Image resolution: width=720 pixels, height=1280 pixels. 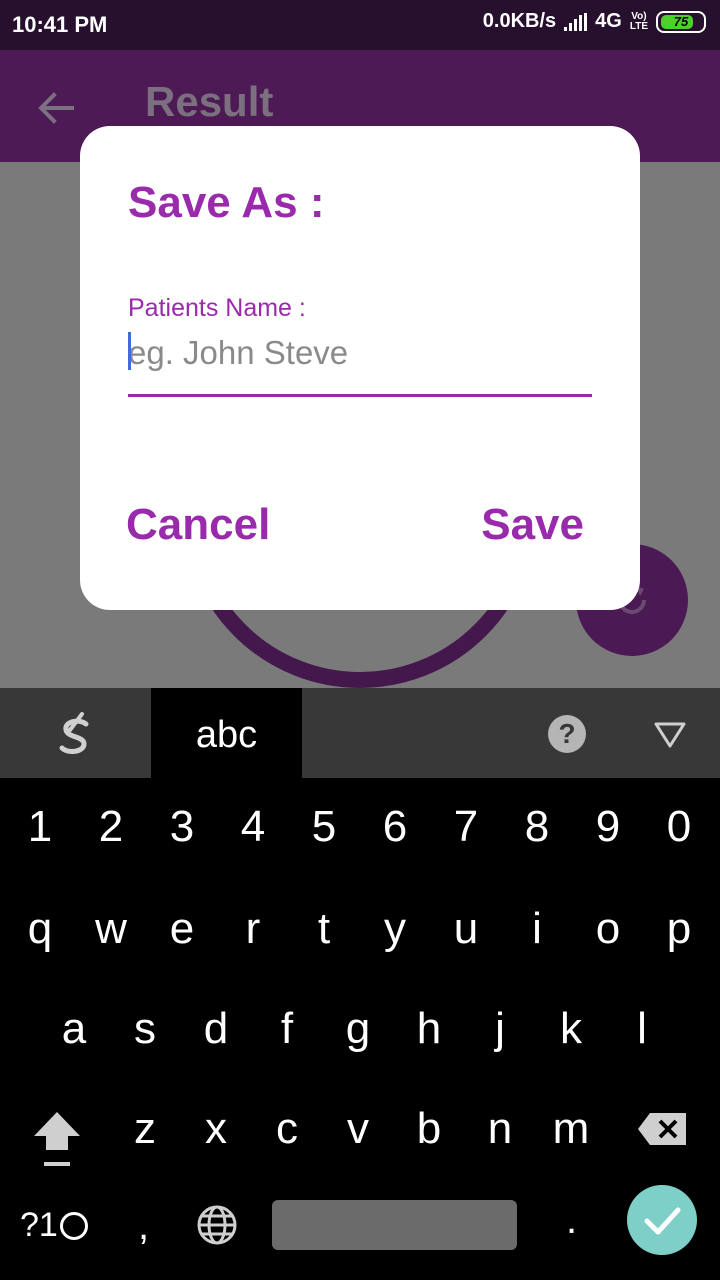 I want to click on globe-icon, so click(x=217, y=1225).